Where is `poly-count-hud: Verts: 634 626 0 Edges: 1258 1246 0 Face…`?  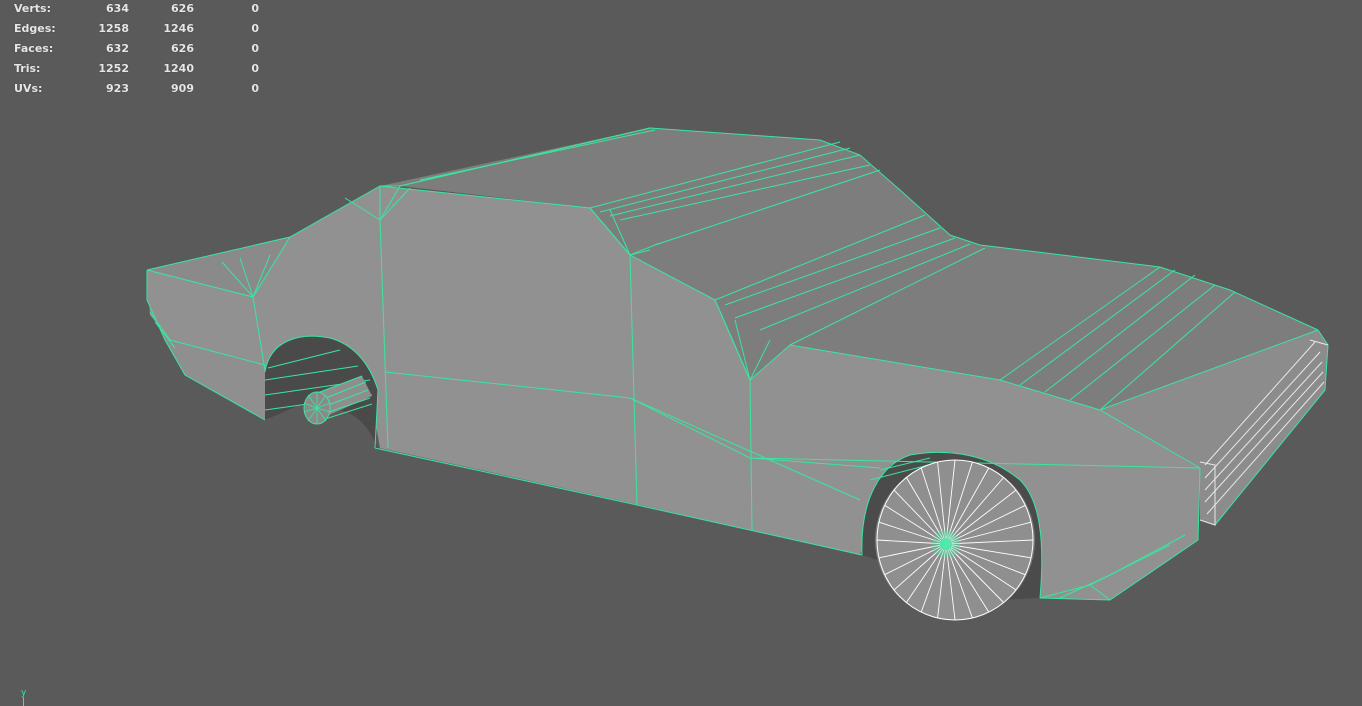
poly-count-hud: Verts: 634 626 0 Edges: 1258 1246 0 Face… is located at coordinates (135, 50).